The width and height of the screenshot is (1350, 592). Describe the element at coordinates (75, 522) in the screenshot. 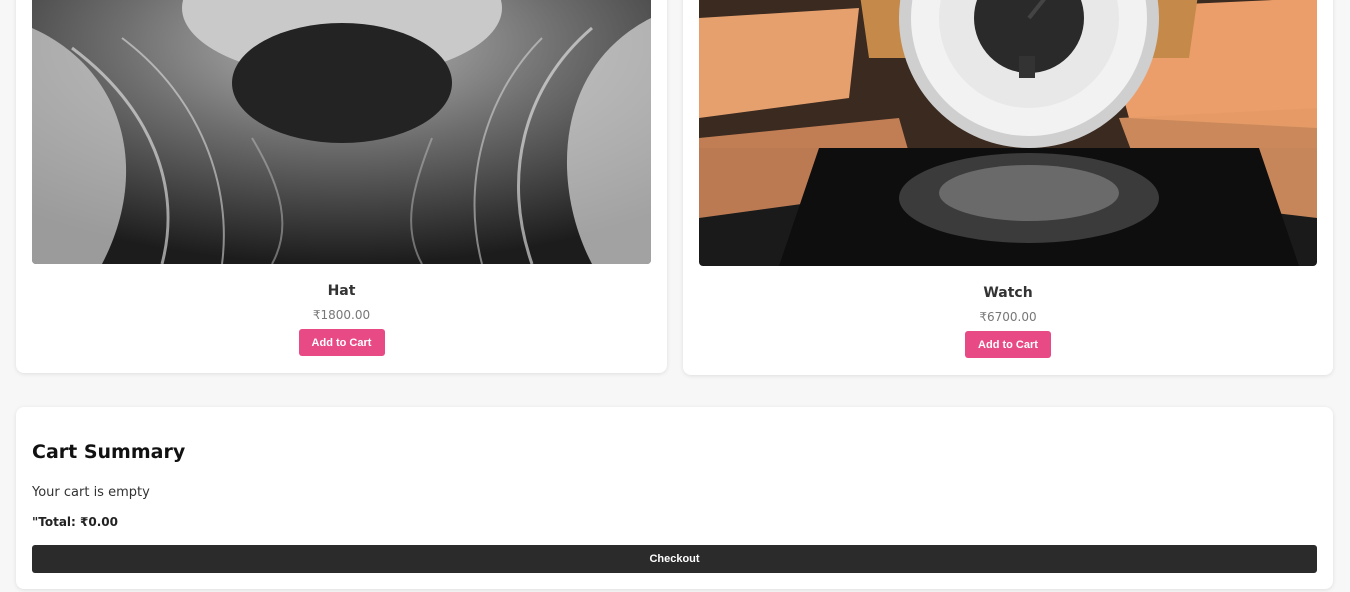

I see `cart-total: "Total: ₹0.00` at that location.